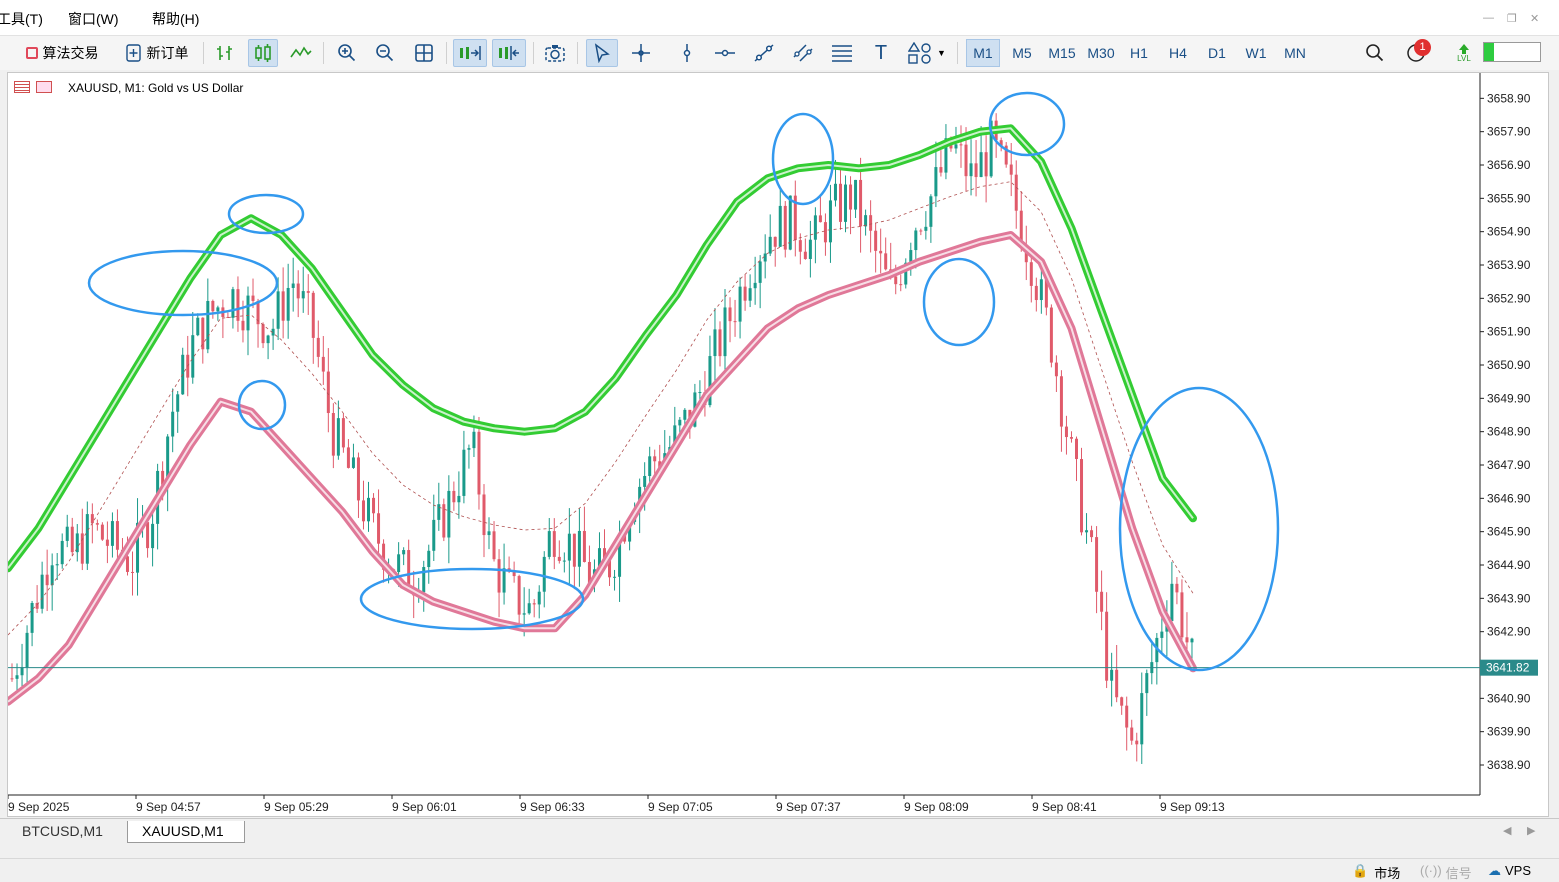  I want to click on notifications-button: 1, so click(1417, 53).